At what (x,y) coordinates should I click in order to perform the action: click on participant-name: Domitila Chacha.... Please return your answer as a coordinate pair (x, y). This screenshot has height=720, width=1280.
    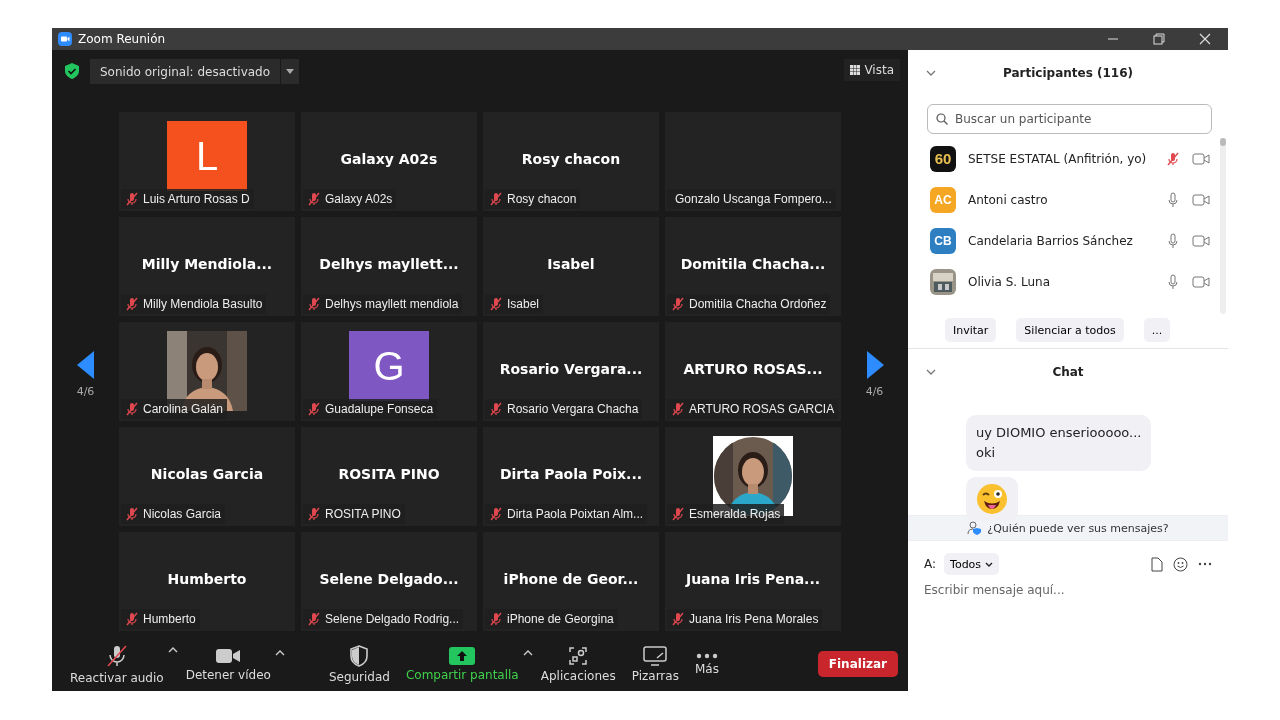
    Looking at the image, I should click on (753, 263).